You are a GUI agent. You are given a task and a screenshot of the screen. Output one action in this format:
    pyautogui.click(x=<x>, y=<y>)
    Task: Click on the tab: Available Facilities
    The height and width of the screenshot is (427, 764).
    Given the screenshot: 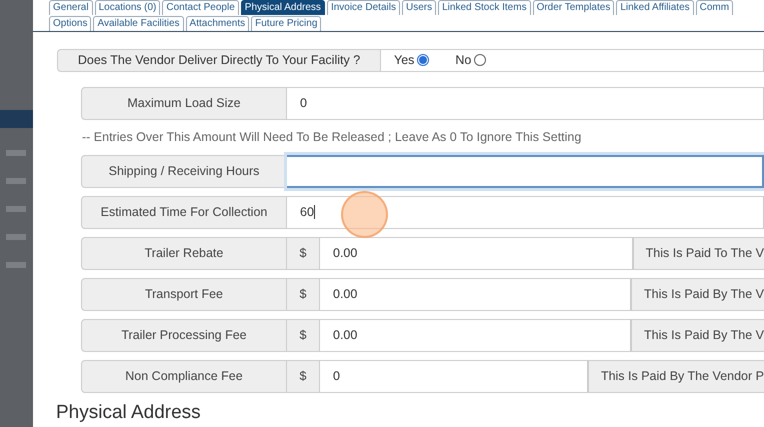 What is the action you would take?
    pyautogui.click(x=138, y=23)
    